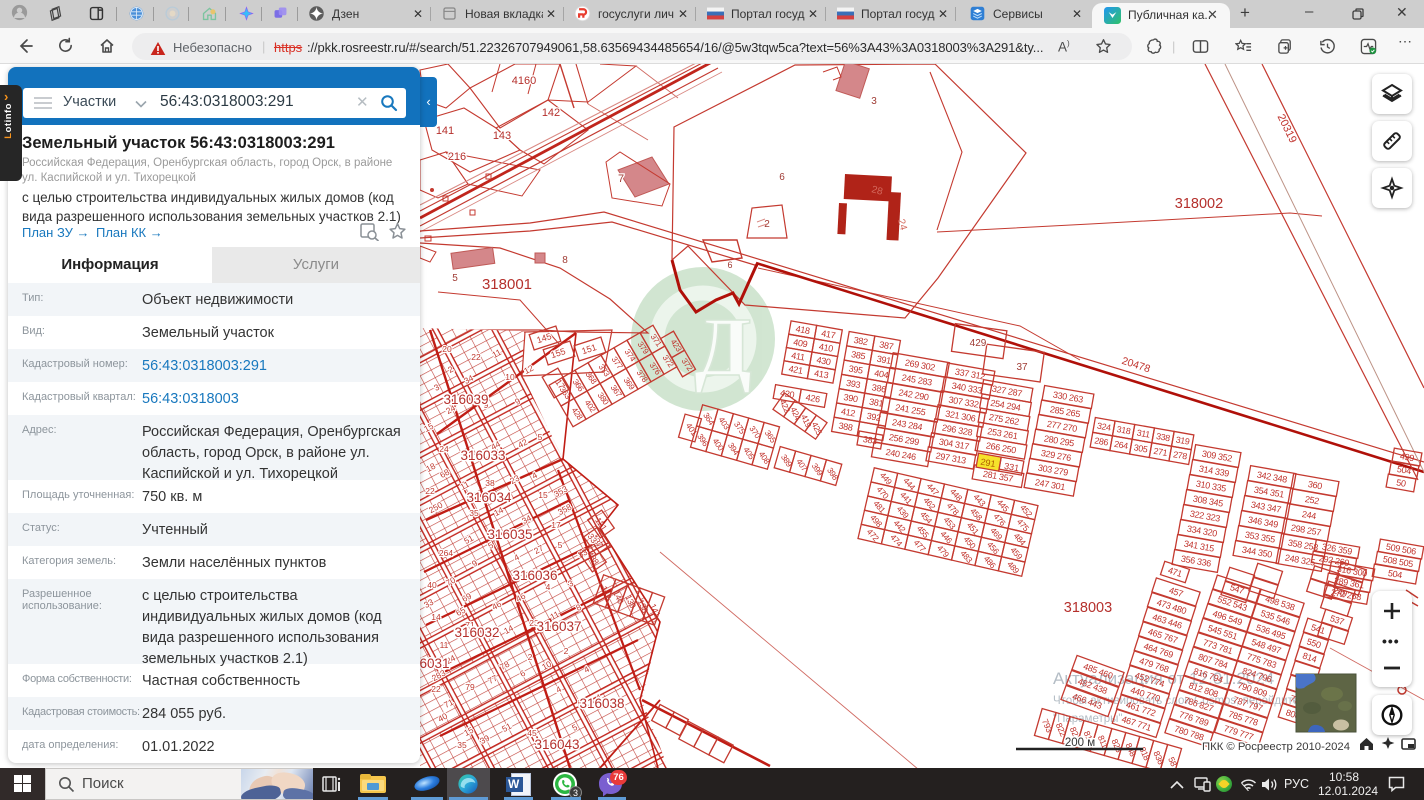 The image size is (1424, 800). Describe the element at coordinates (444, 449) in the screenshot. I see `svg-text: 24` at that location.